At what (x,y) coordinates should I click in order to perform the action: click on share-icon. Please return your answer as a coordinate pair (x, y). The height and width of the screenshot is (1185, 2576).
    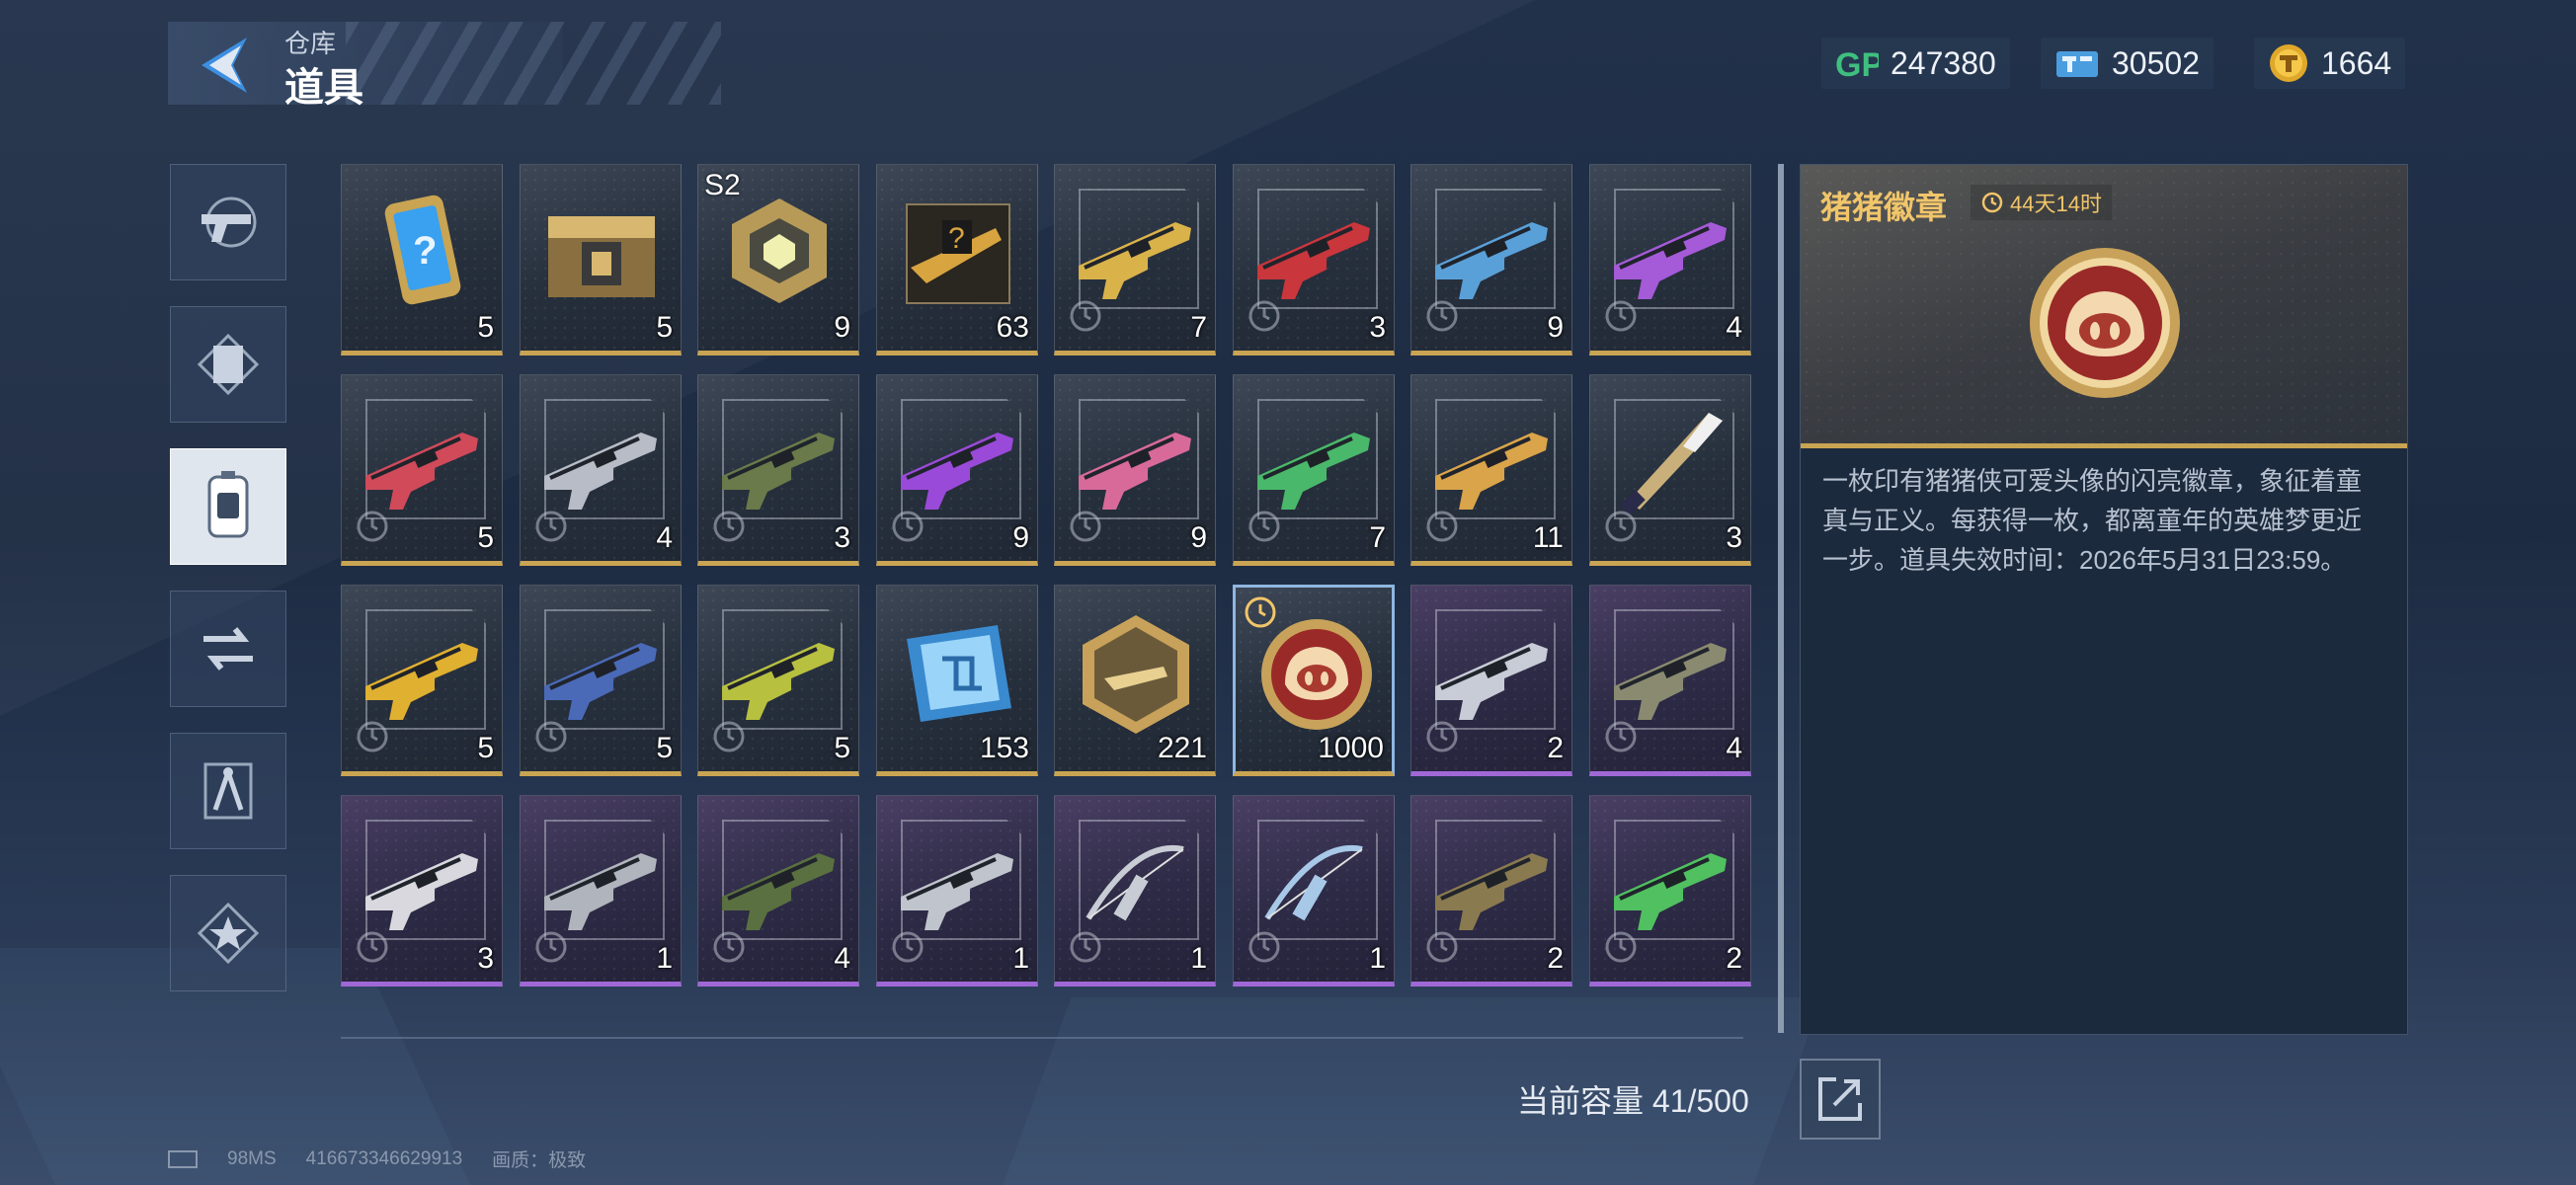
    Looking at the image, I should click on (1840, 1099).